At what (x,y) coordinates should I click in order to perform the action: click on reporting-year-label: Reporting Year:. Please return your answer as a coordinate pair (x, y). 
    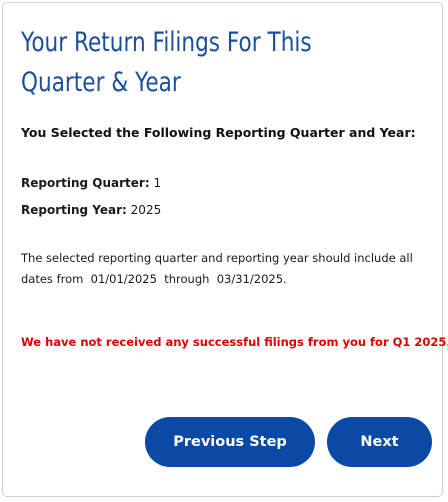
    Looking at the image, I should click on (74, 210).